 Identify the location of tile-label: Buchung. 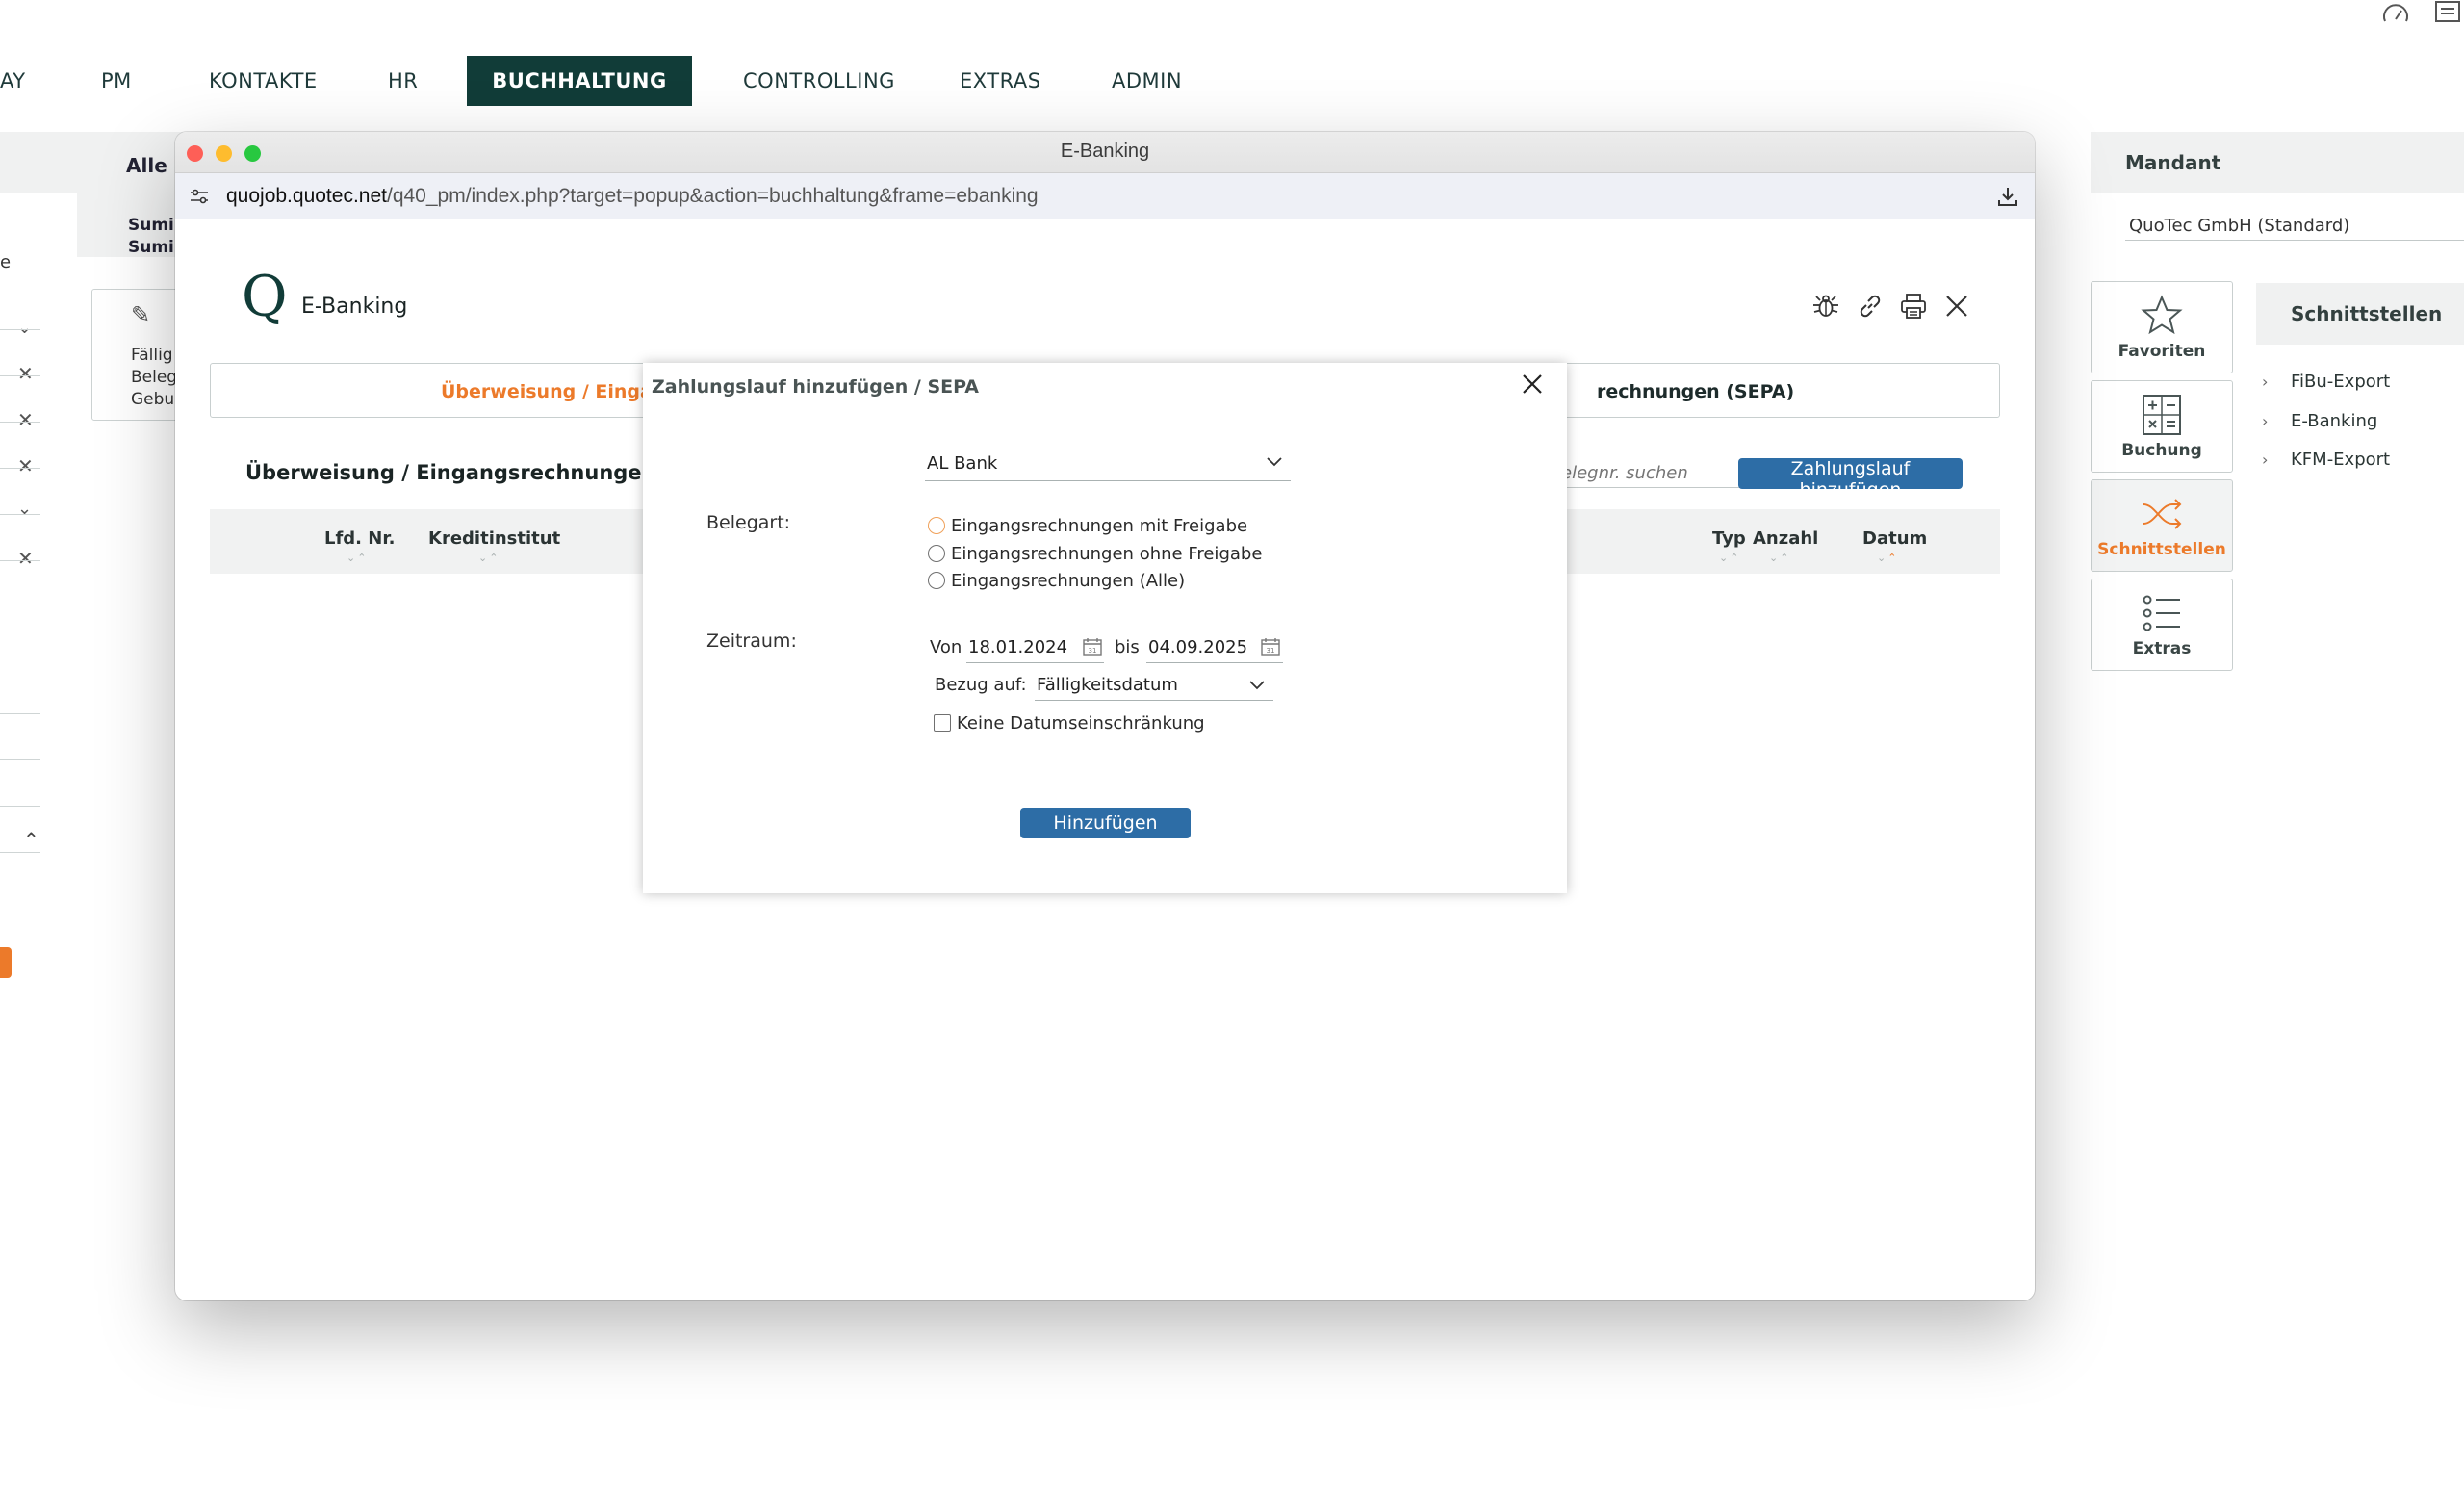
(2161, 451).